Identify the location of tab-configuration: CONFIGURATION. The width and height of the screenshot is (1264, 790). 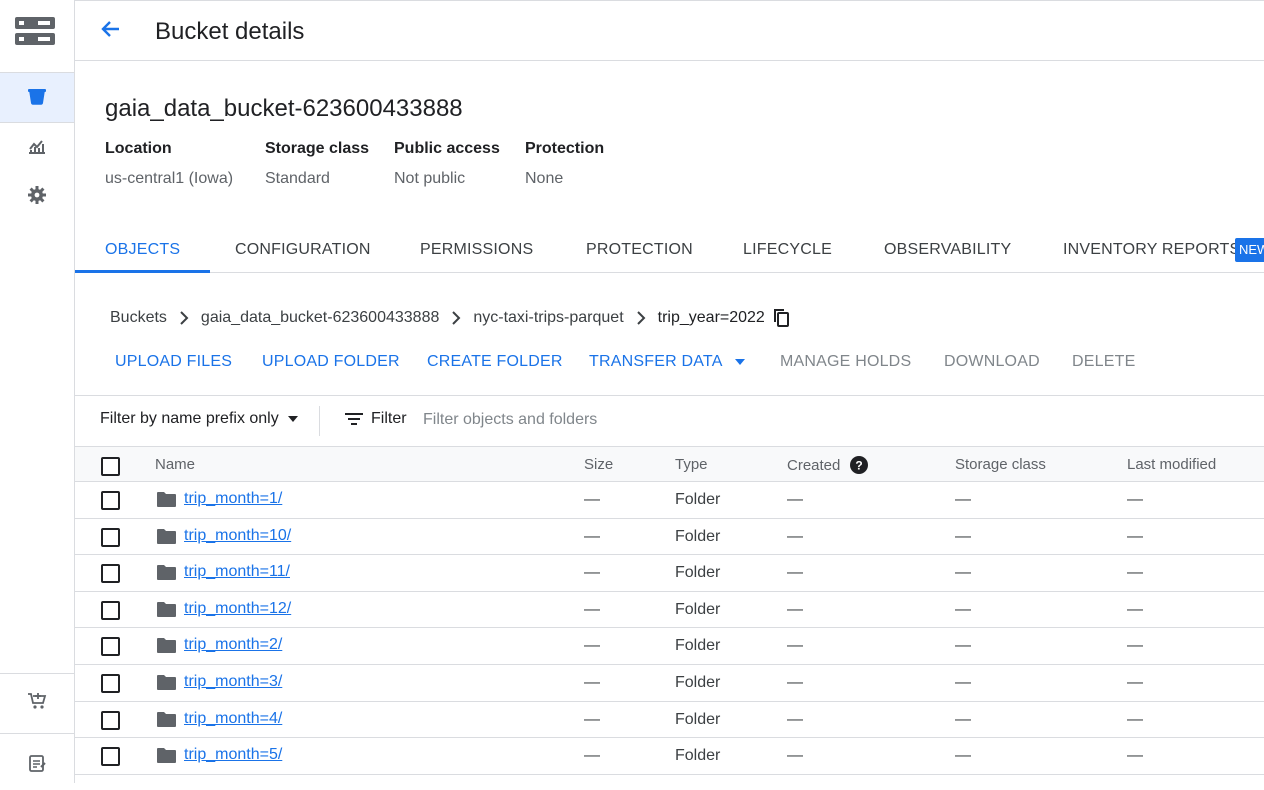
(303, 250).